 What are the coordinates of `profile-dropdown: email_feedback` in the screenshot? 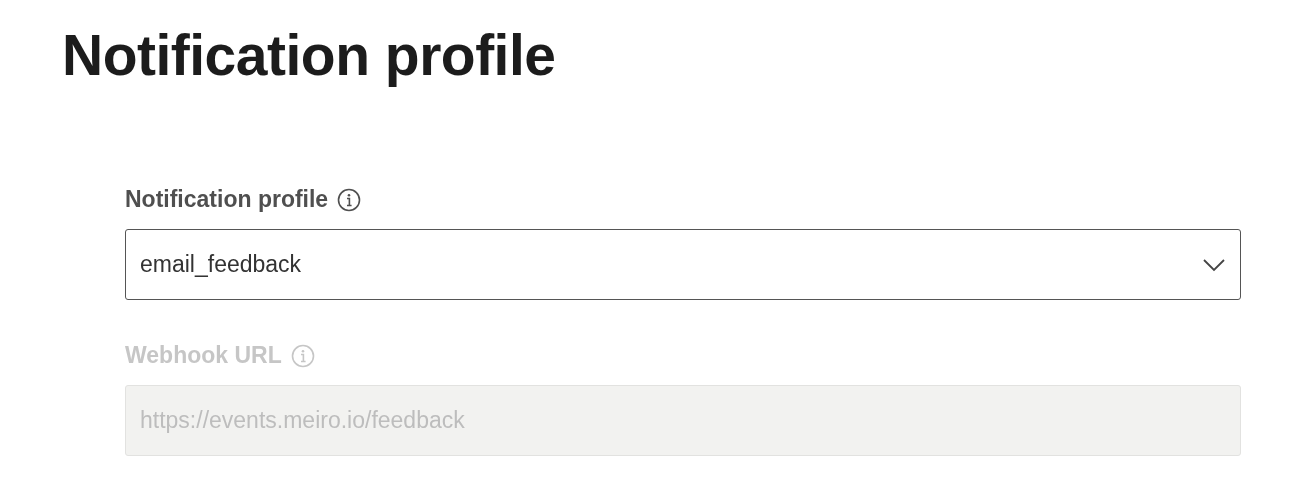 It's located at (683, 264).